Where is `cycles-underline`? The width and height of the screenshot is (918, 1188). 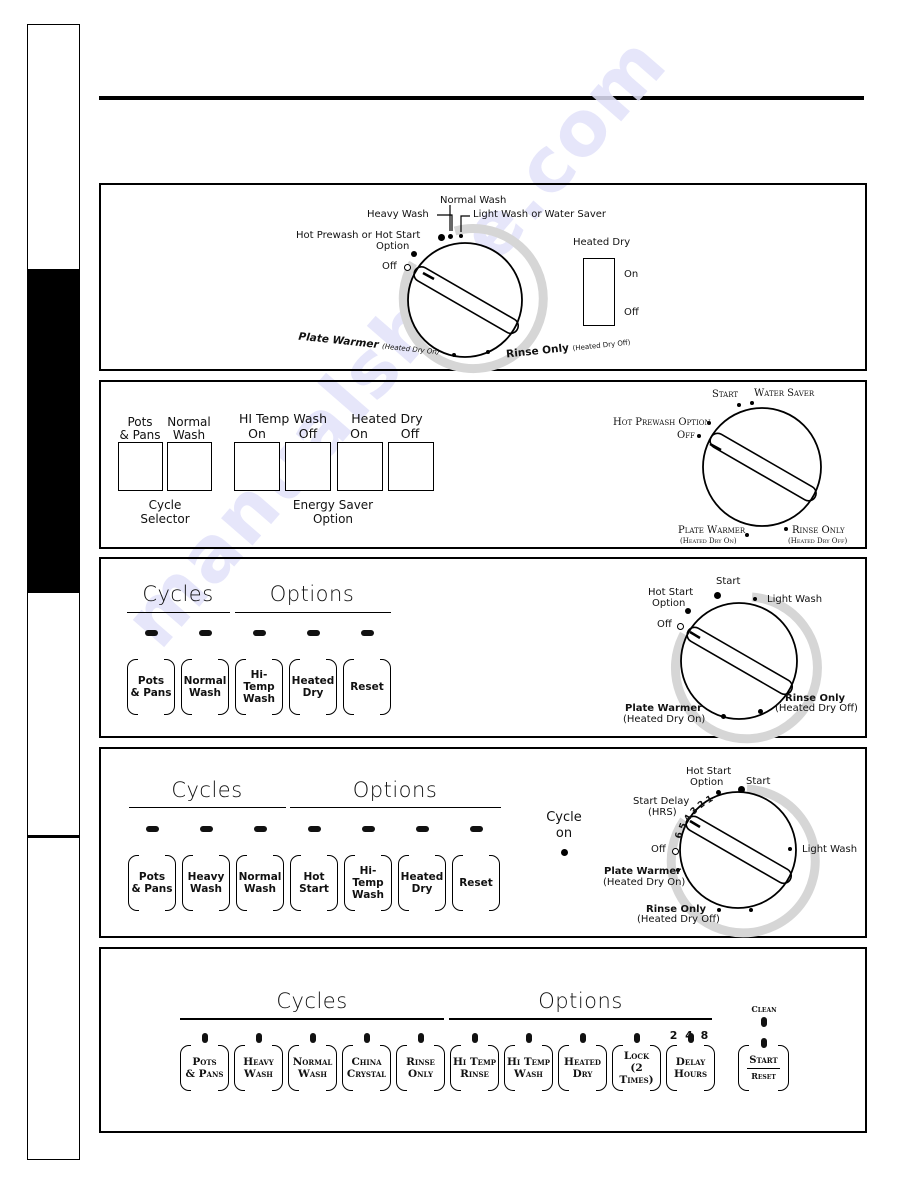
cycles-underline is located at coordinates (312, 1019).